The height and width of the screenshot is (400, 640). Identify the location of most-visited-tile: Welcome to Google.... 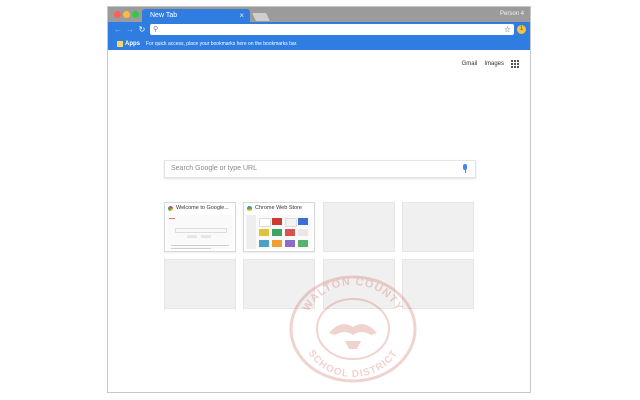
(200, 227).